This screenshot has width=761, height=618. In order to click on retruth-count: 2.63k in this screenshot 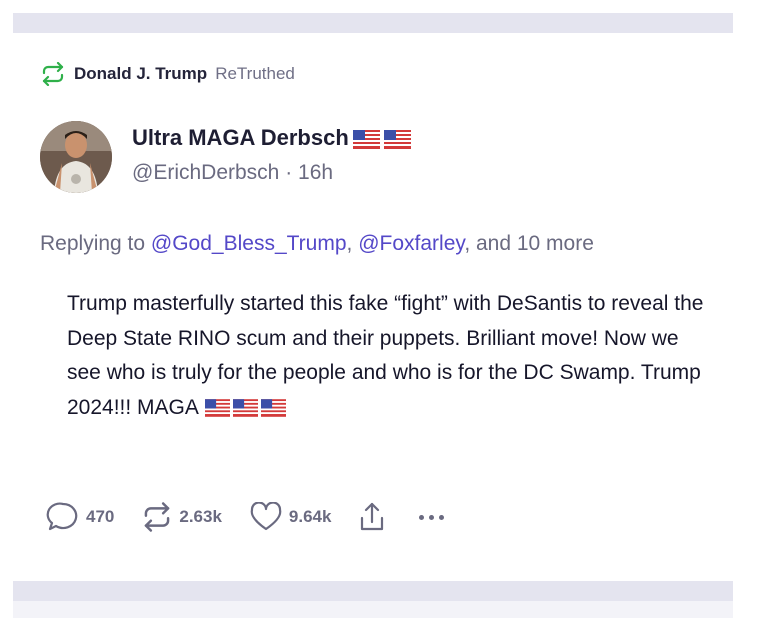, I will do `click(200, 516)`.